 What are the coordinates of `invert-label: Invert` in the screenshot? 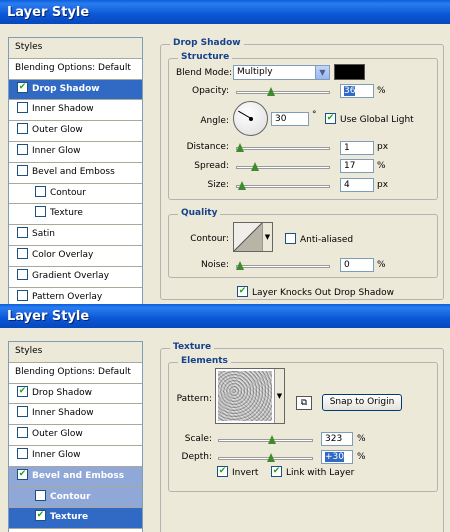 It's located at (245, 473).